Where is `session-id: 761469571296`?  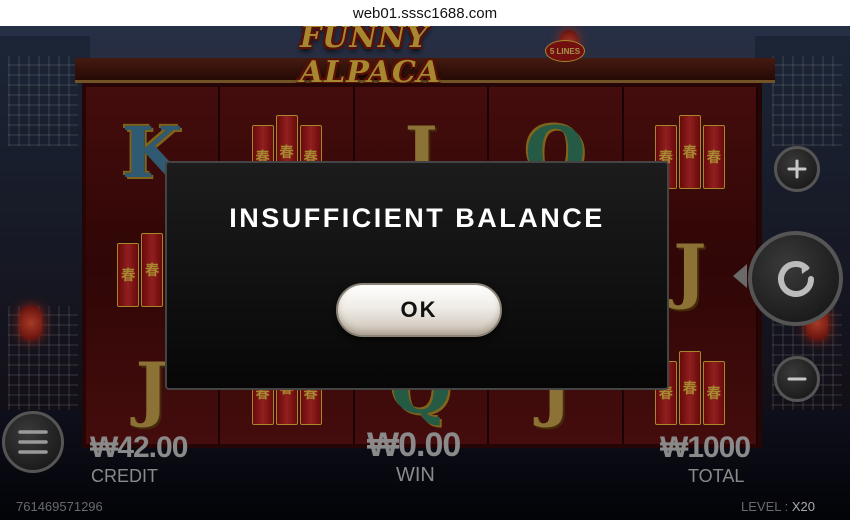
session-id: 761469571296 is located at coordinates (59, 506).